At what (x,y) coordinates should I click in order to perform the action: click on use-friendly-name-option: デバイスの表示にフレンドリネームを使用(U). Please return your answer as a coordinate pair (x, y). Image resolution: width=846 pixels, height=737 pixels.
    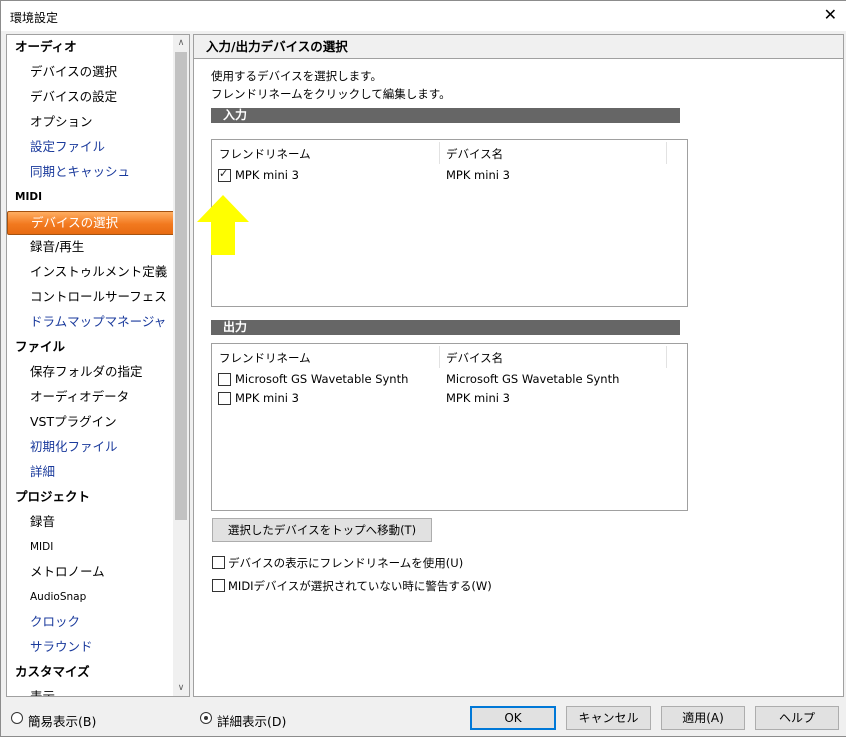
    Looking at the image, I should click on (362, 563).